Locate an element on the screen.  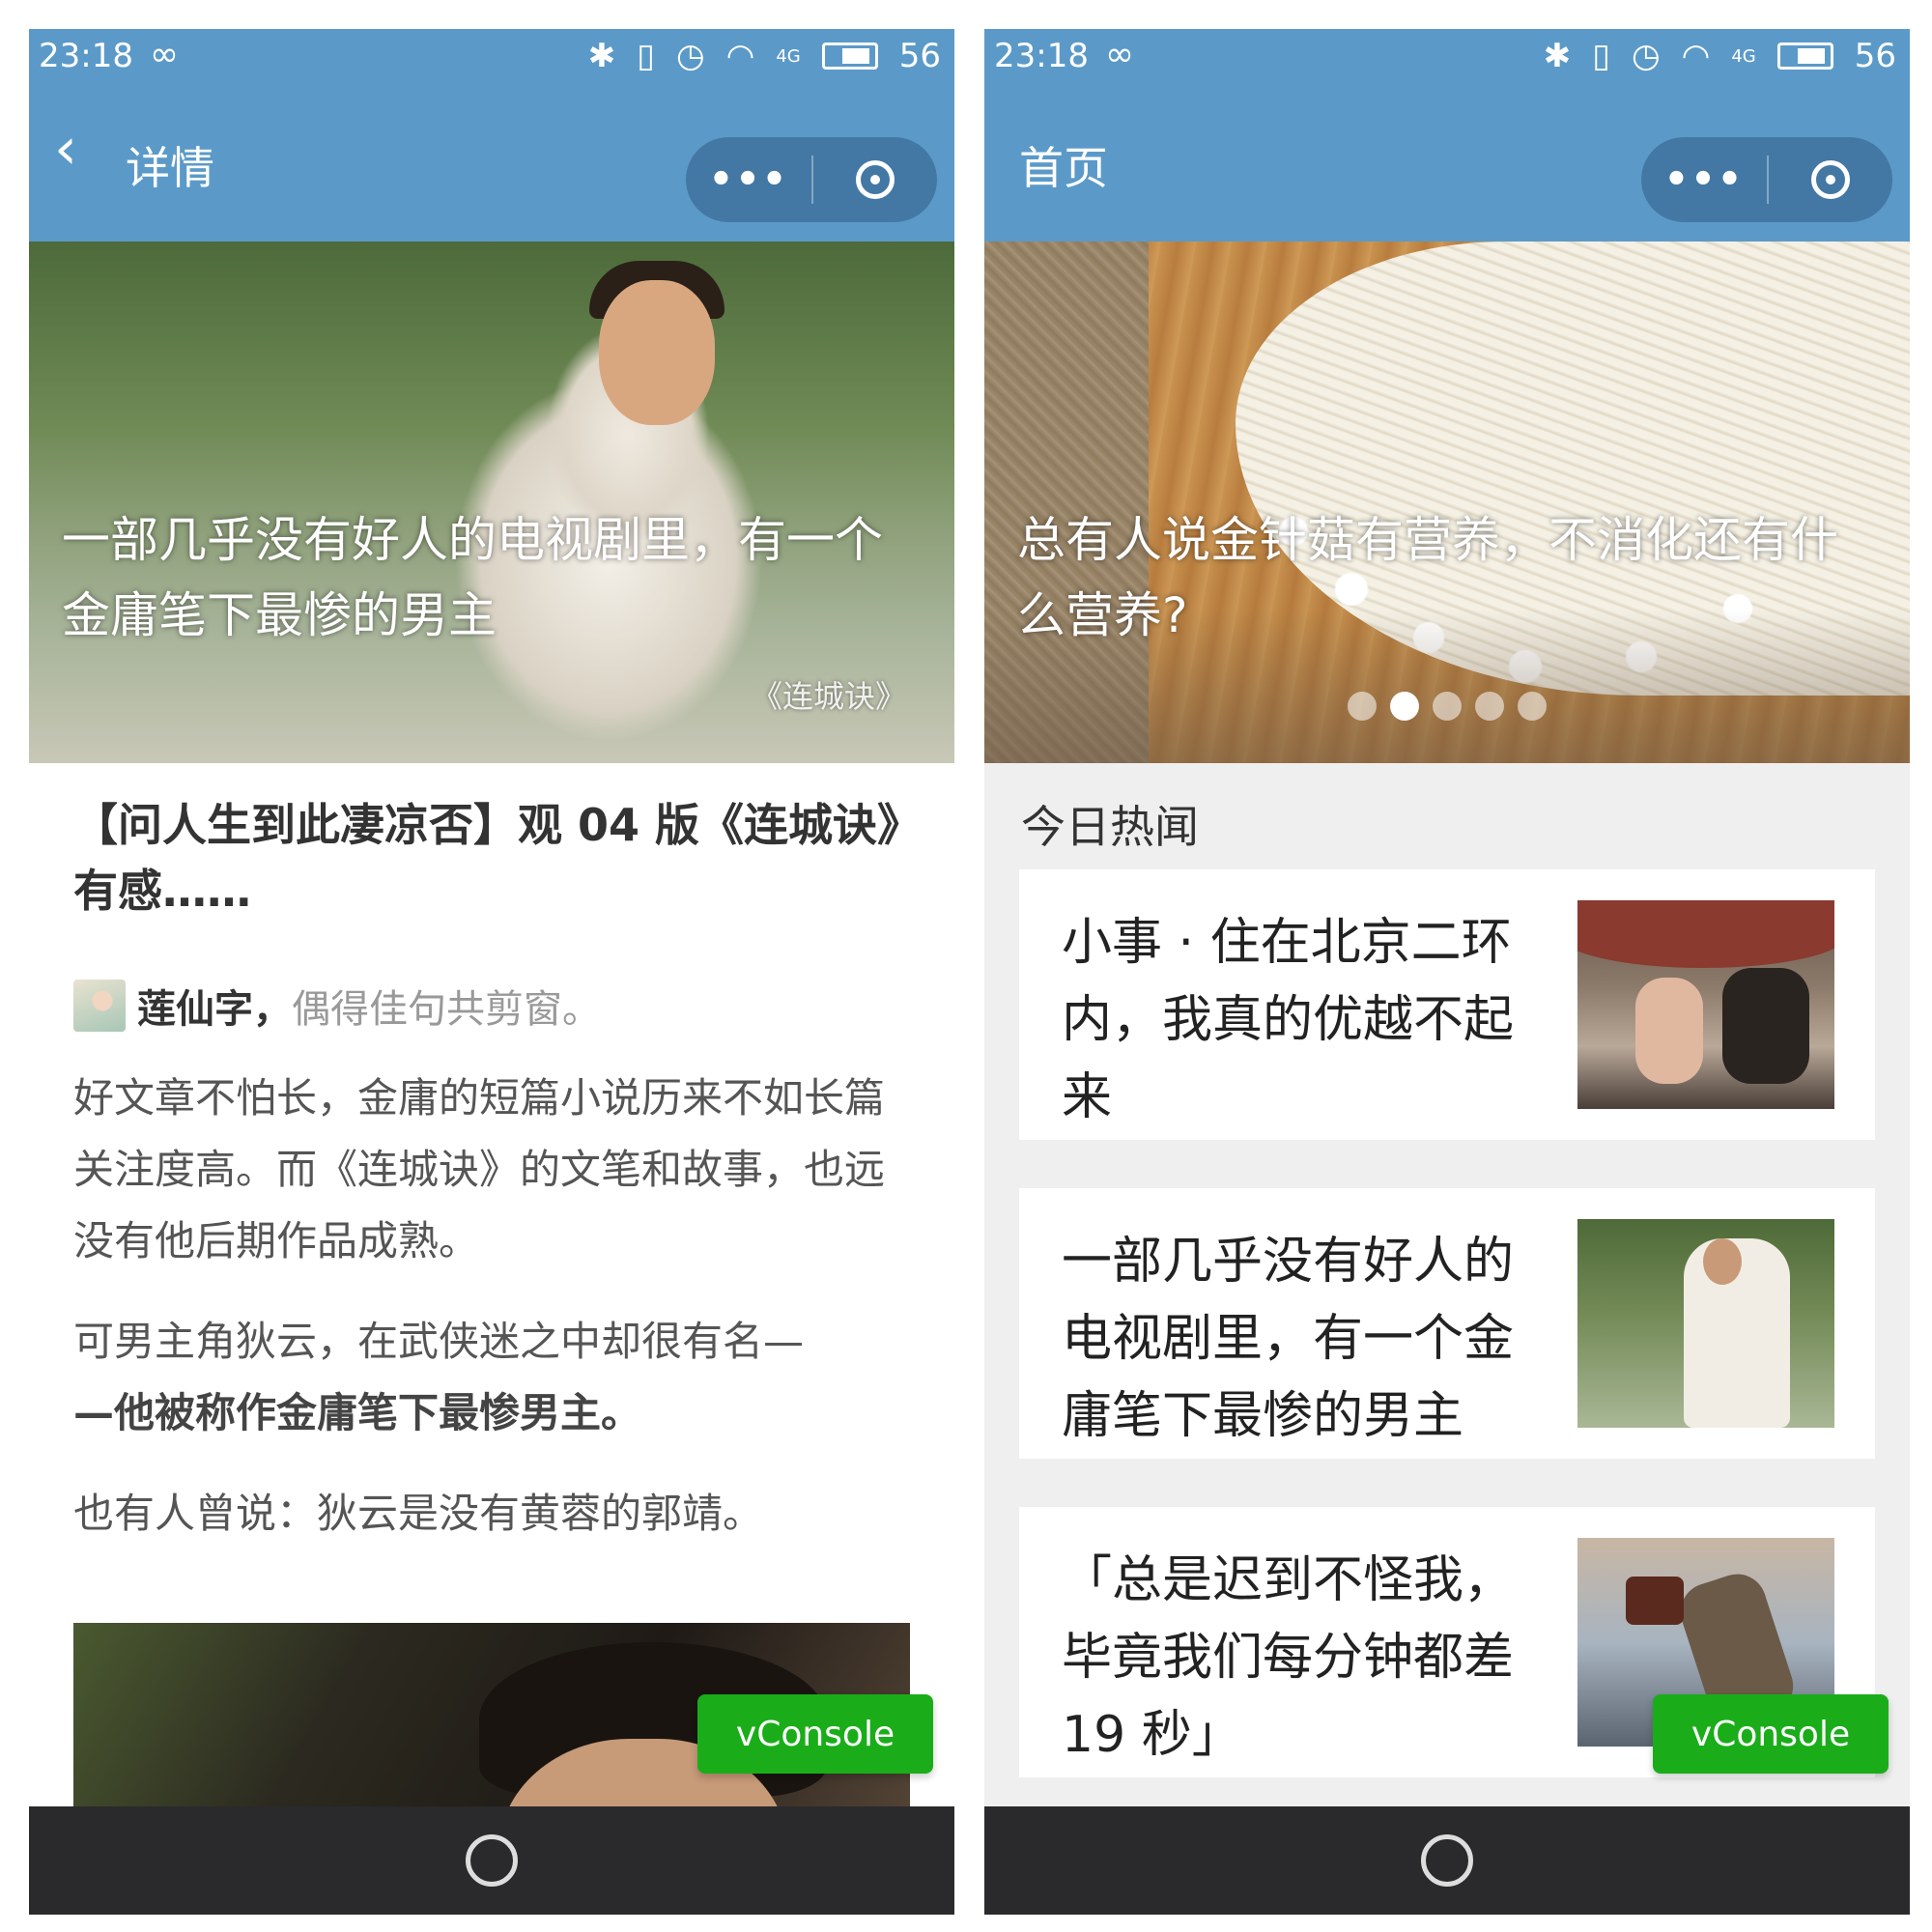
banner-title: 总有人说金针菇有营养，不消化还有什么营养? is located at coordinates (1427, 577).